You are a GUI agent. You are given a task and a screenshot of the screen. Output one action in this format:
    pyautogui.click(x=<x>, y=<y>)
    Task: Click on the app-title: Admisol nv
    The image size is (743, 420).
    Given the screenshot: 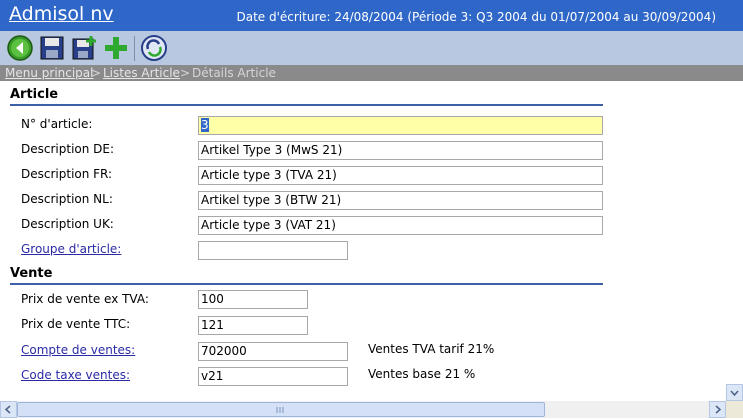 What is the action you would take?
    pyautogui.click(x=61, y=14)
    